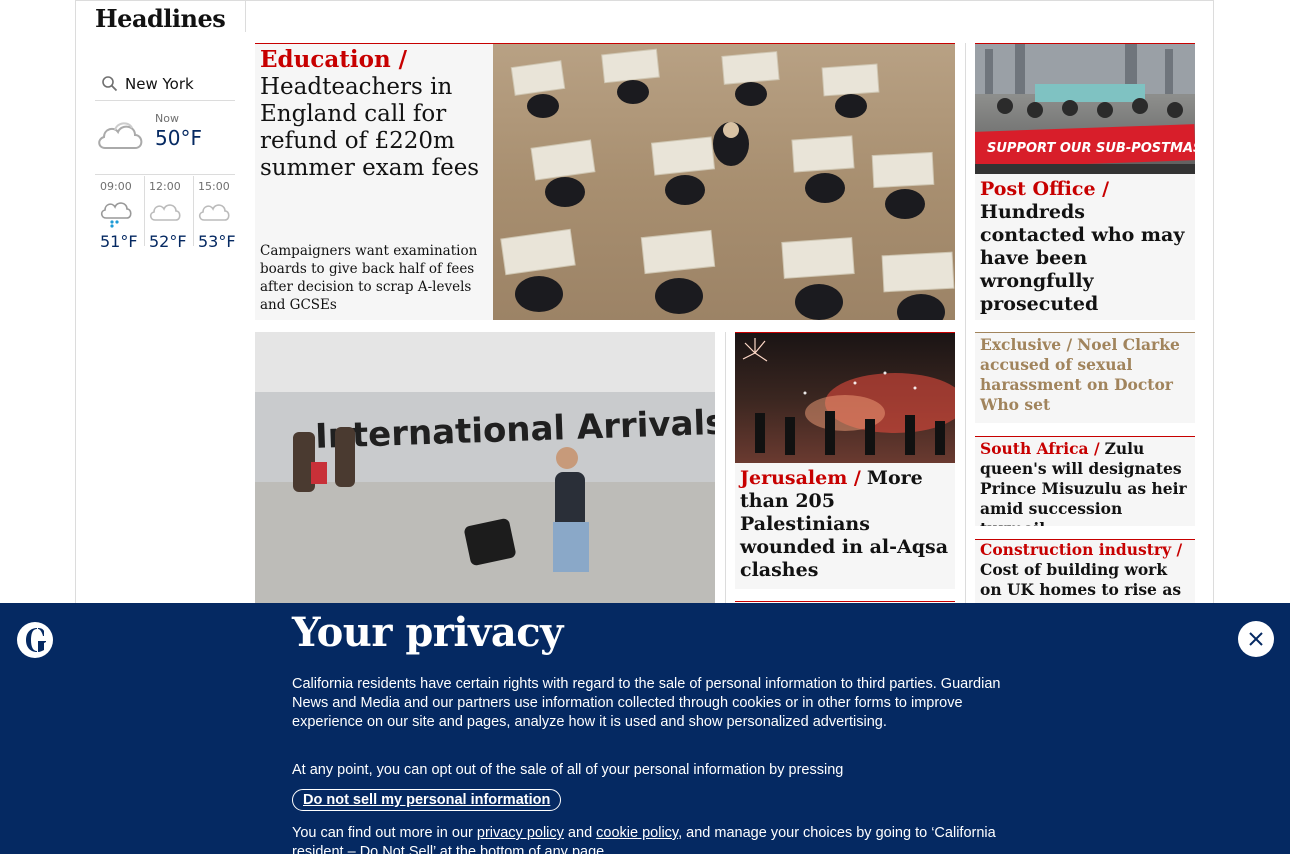 The height and width of the screenshot is (862, 1290). I want to click on forecast-item: 15:00 53°F, so click(217, 213).